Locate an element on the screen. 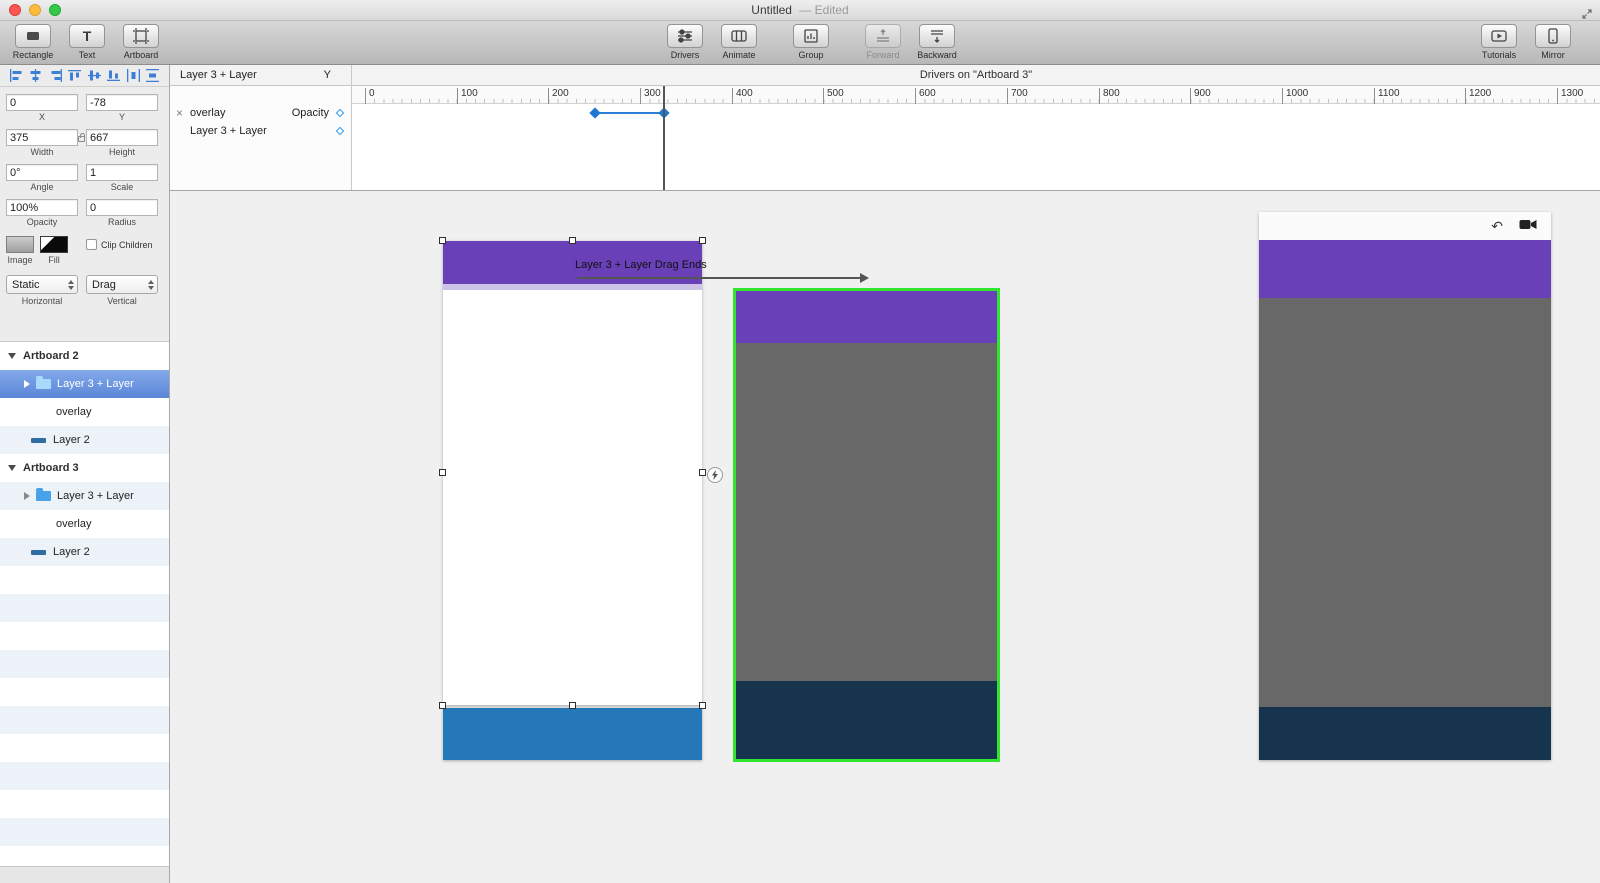 Image resolution: width=1600 pixels, height=883 pixels. preview-overlay-layer is located at coordinates (1405, 502).